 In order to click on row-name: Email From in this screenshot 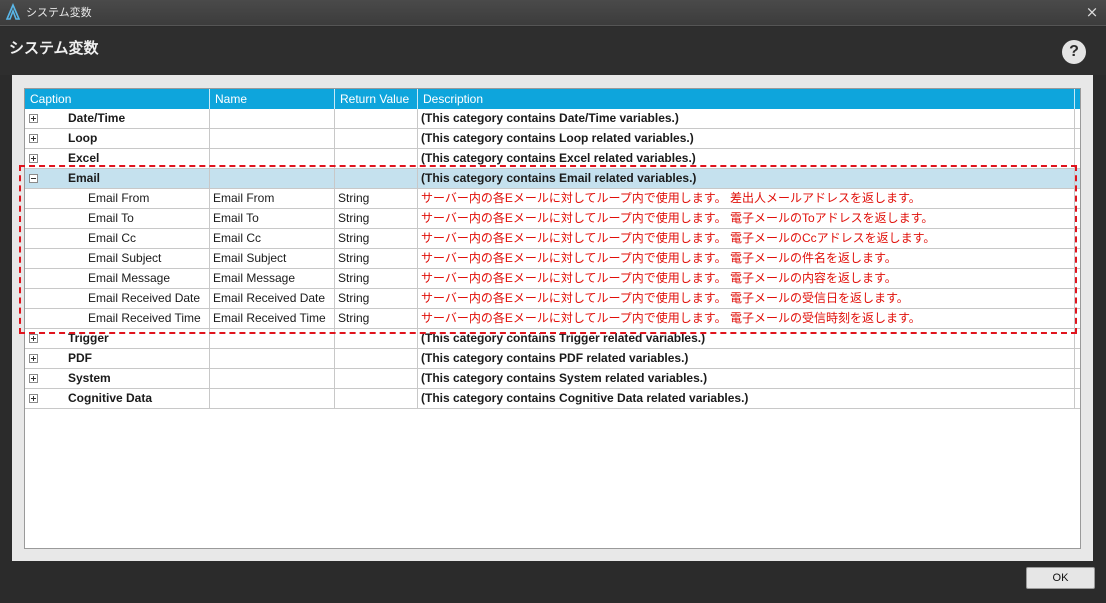, I will do `click(272, 199)`.